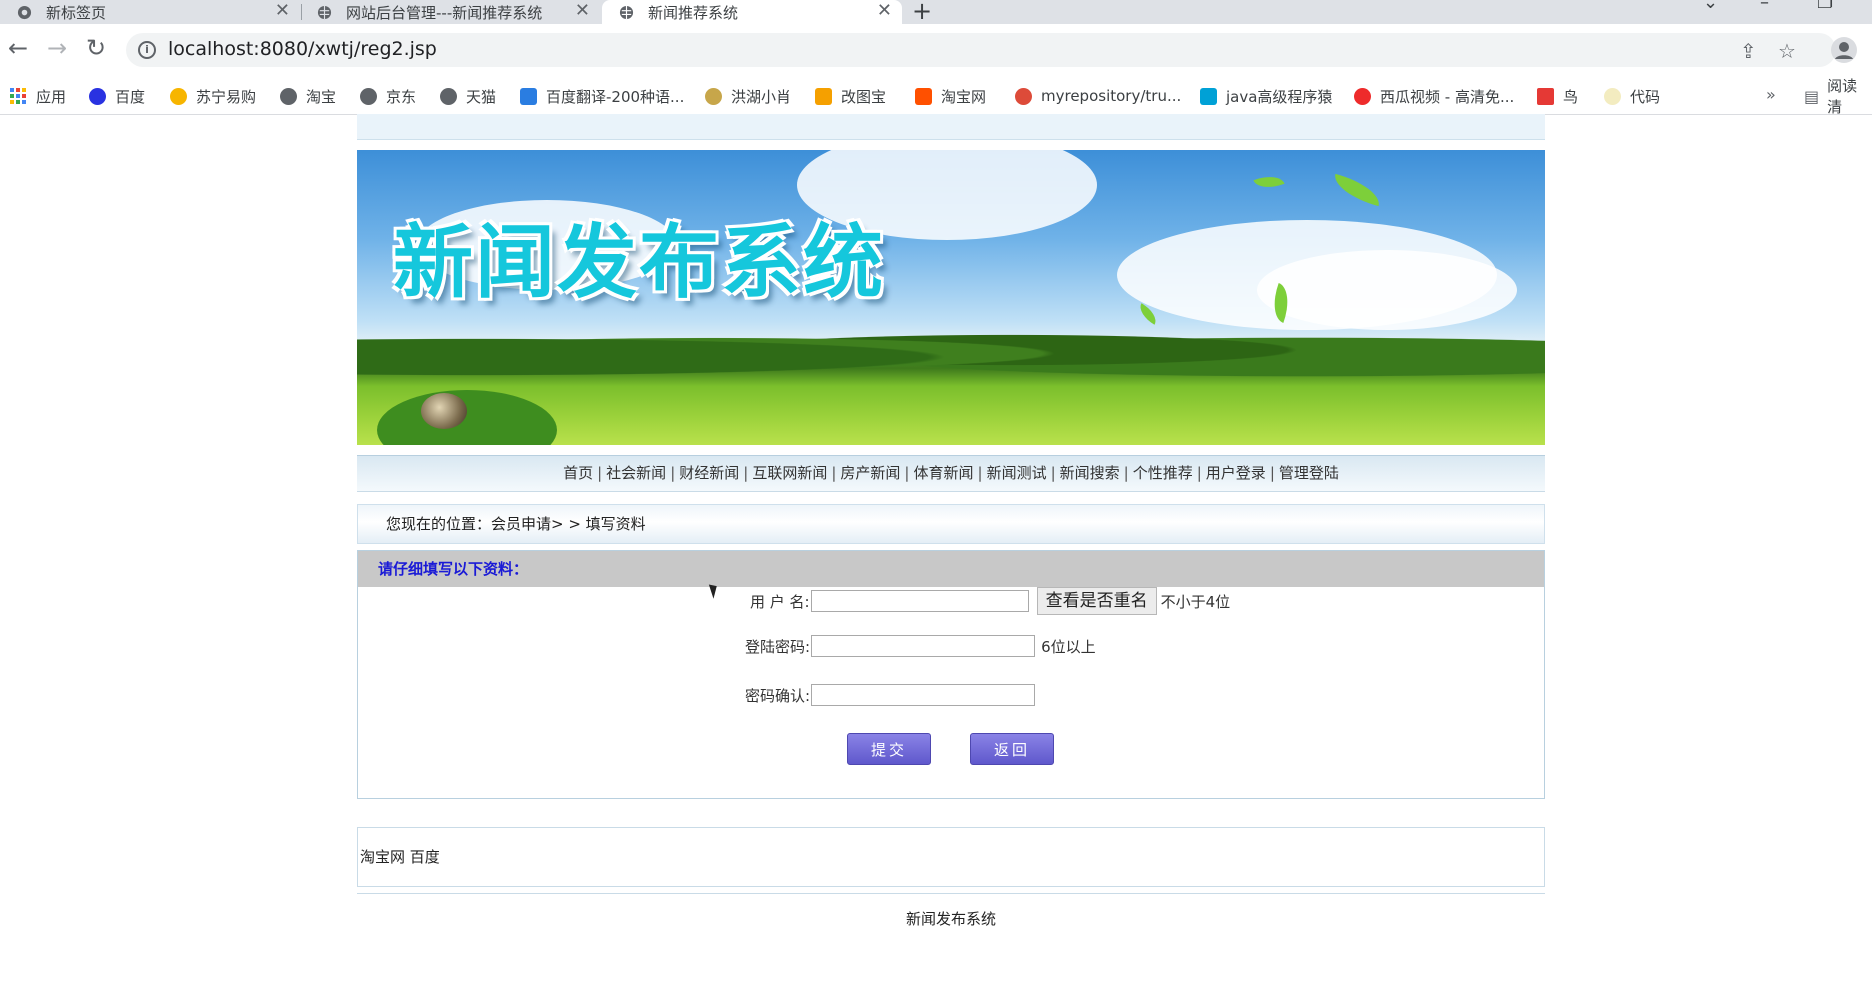 The height and width of the screenshot is (1008, 1872). Describe the element at coordinates (1748, 51) in the screenshot. I see `share-icon: ⇪` at that location.